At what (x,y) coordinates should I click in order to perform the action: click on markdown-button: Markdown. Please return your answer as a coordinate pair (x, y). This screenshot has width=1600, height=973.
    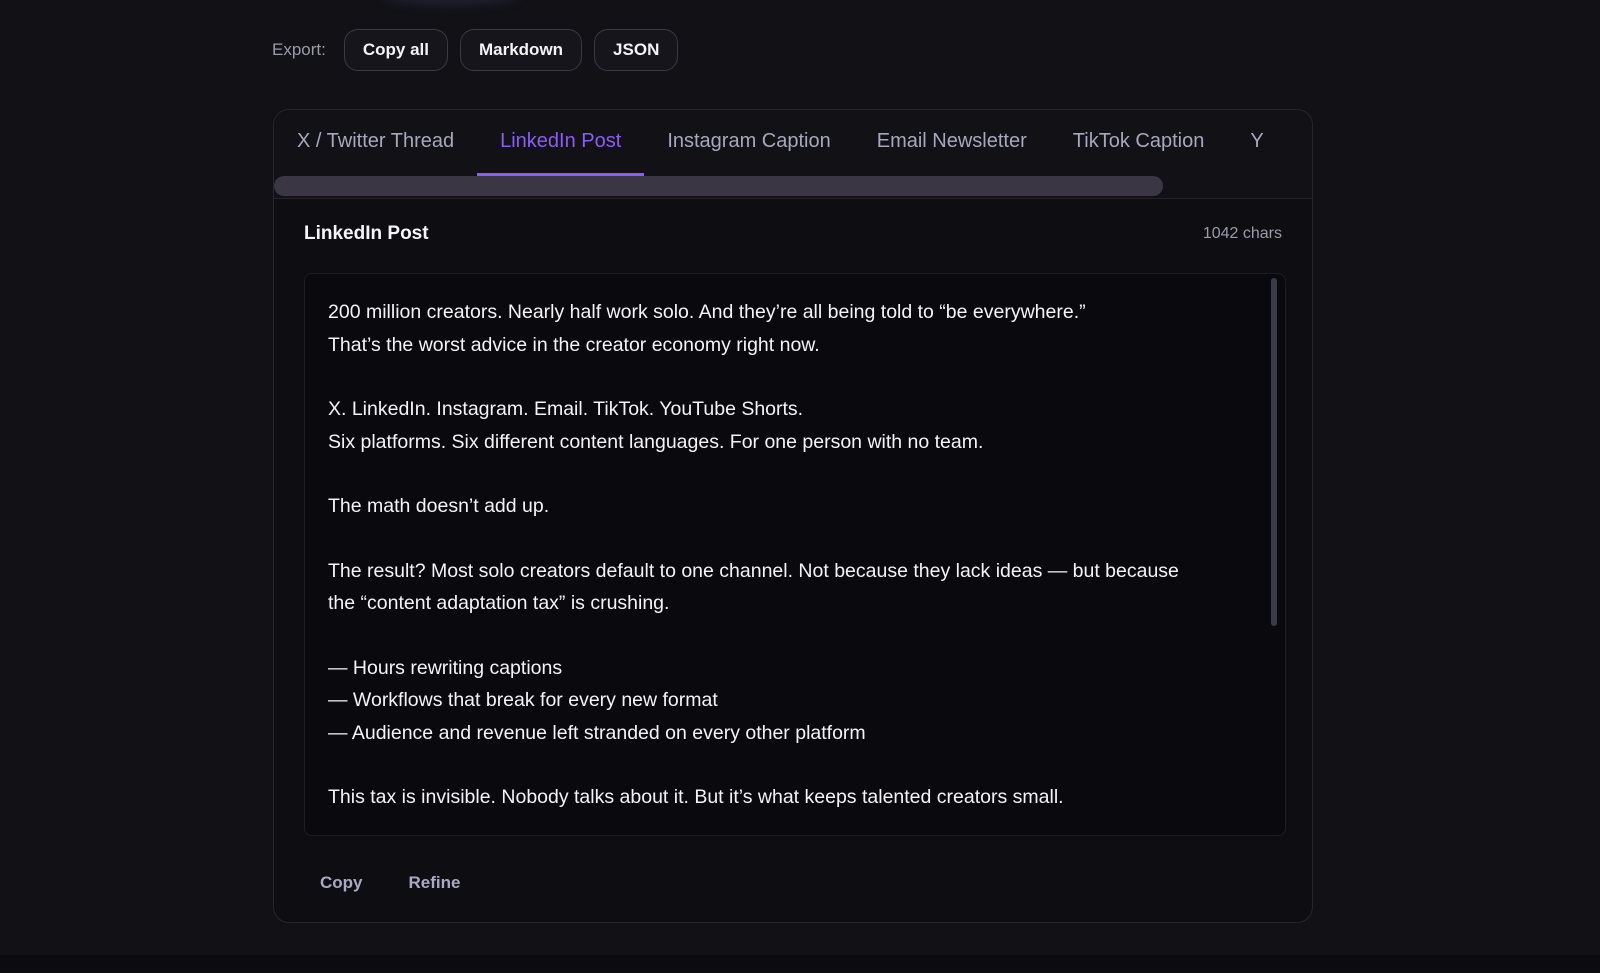
    Looking at the image, I should click on (521, 50).